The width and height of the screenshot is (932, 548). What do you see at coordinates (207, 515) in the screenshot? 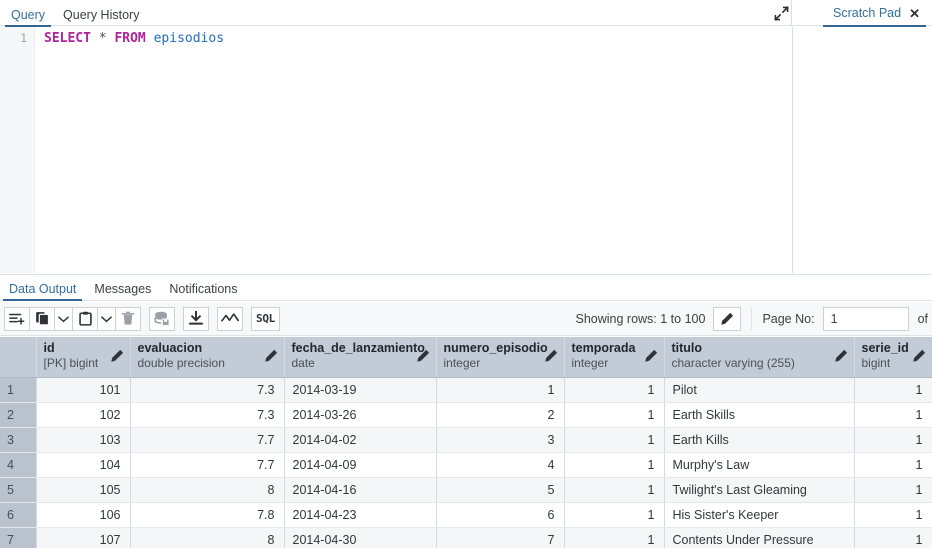
I see `cell-evaluacion: 7.8` at bounding box center [207, 515].